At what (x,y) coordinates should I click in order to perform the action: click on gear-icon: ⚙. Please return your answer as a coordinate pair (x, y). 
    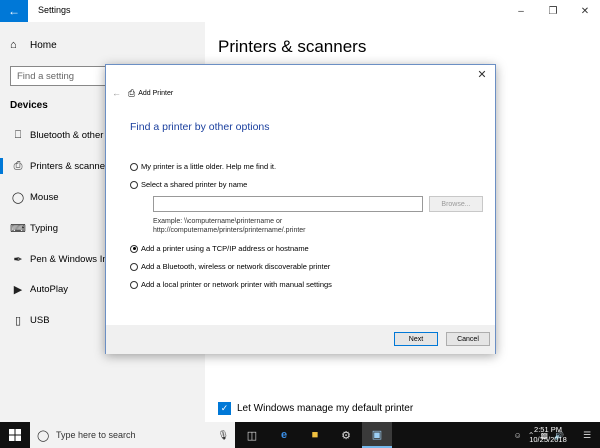
    Looking at the image, I should click on (346, 435).